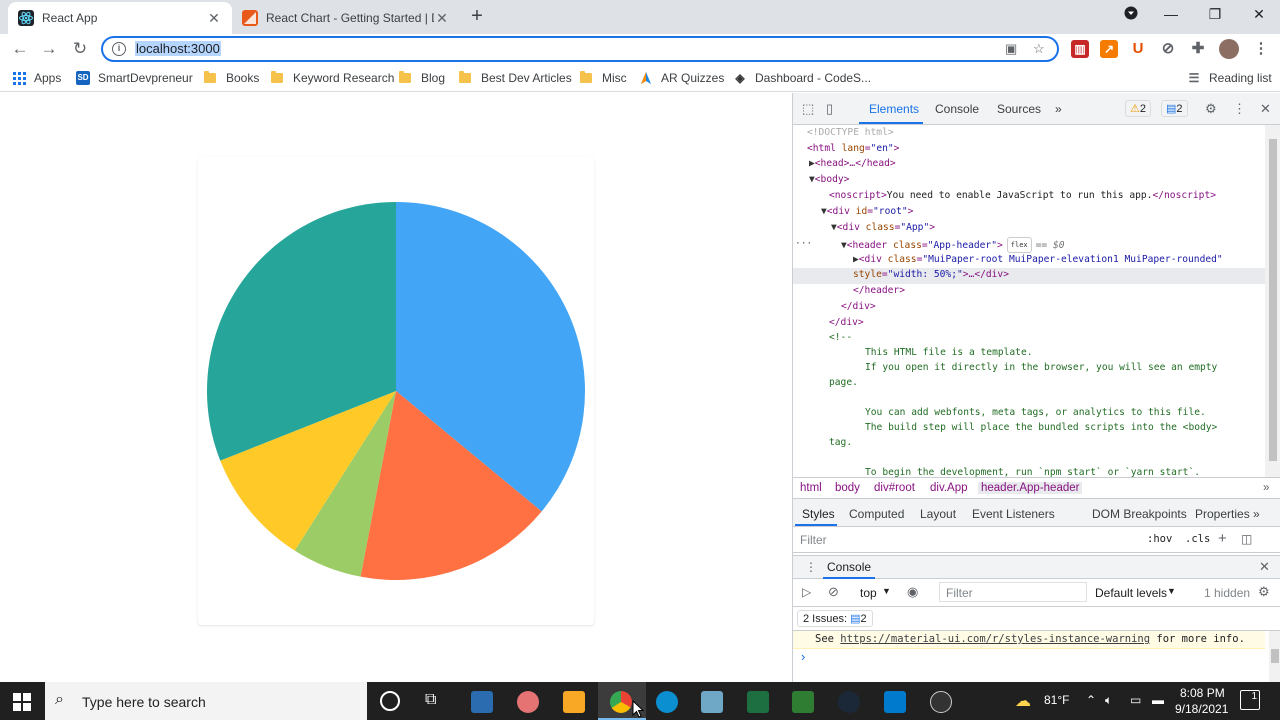  Describe the element at coordinates (938, 514) in the screenshot. I see `tab-layout: Layout` at that location.